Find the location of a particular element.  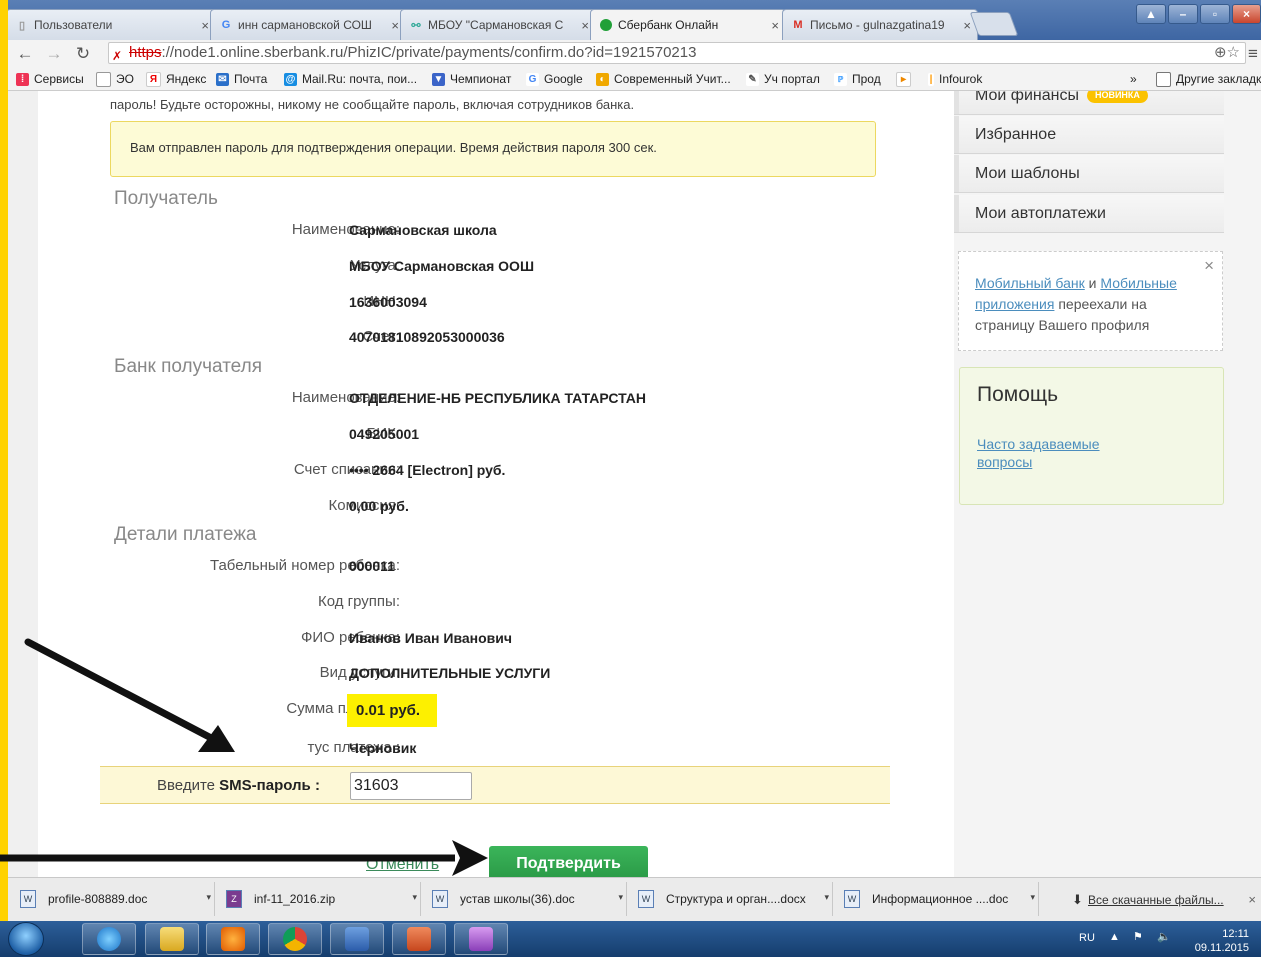

reload-icon: ↻ is located at coordinates (83, 54).